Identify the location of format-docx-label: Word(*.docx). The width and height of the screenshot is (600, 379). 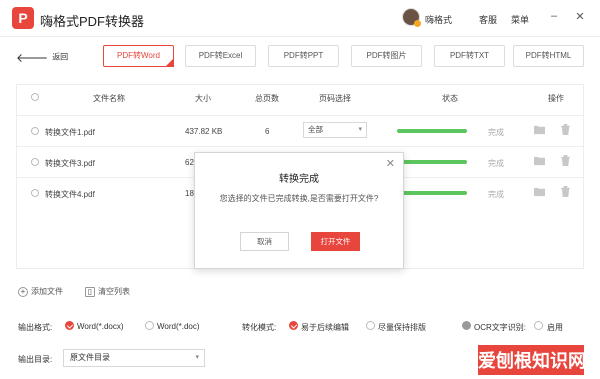
(100, 326).